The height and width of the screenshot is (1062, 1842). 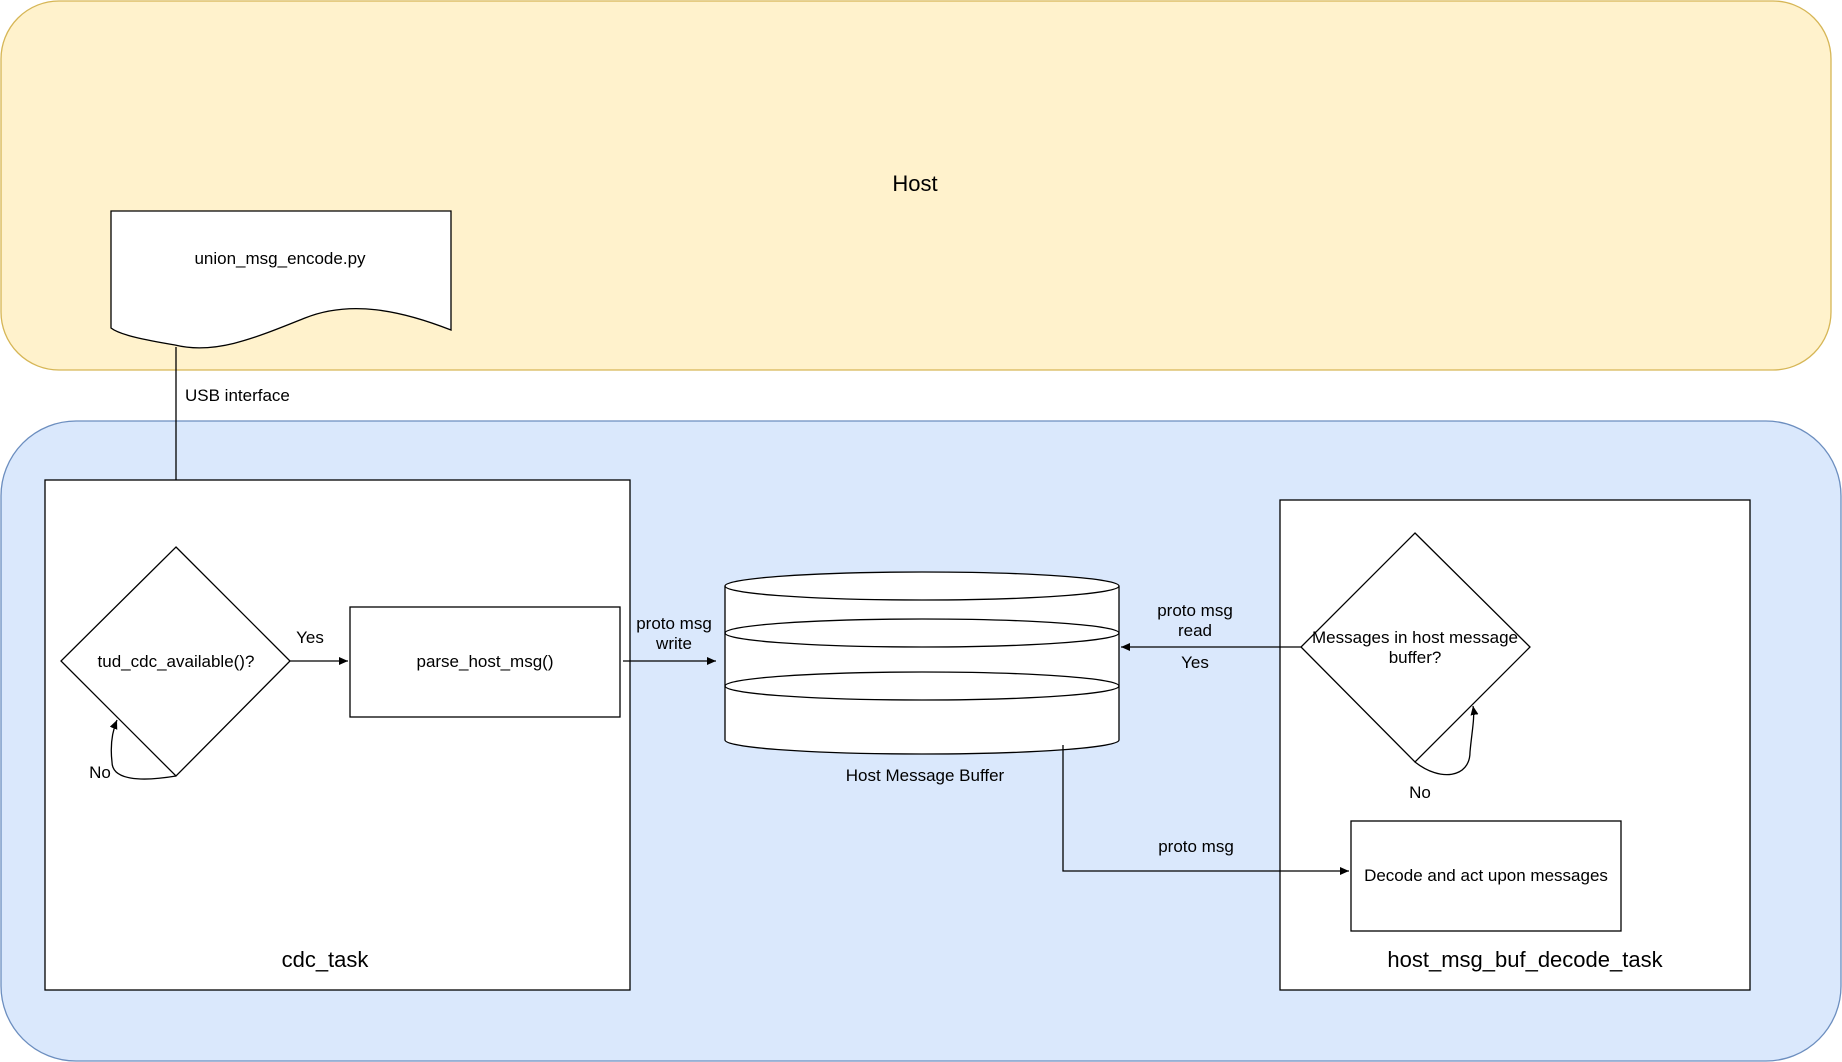 I want to click on proto-msg-write-label-2: write, so click(x=673, y=643).